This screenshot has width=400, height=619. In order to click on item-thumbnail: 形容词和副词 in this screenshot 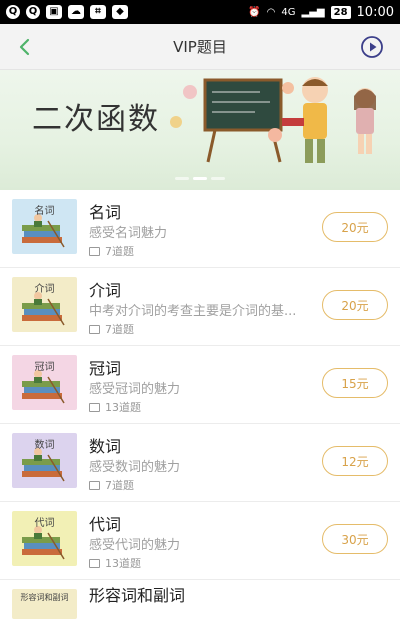, I will do `click(44, 604)`.